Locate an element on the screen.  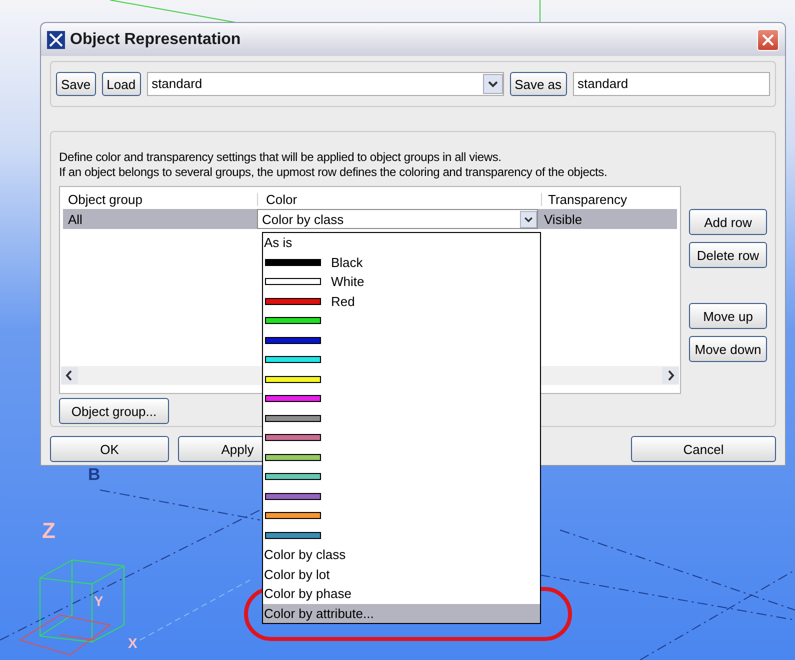
color-combobox: Color by class is located at coordinates (397, 219).